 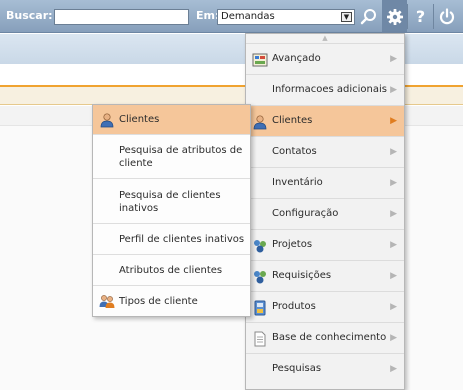 What do you see at coordinates (292, 120) in the screenshot?
I see `menu-item-label: Clientes` at bounding box center [292, 120].